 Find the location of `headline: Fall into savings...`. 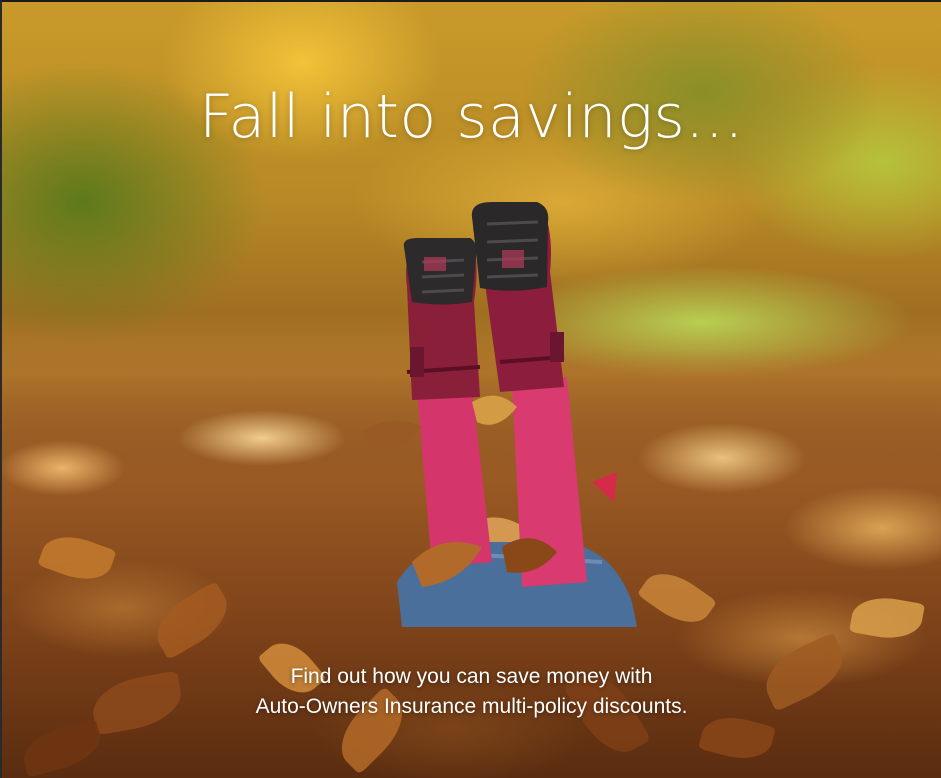

headline: Fall into savings... is located at coordinates (471, 117).